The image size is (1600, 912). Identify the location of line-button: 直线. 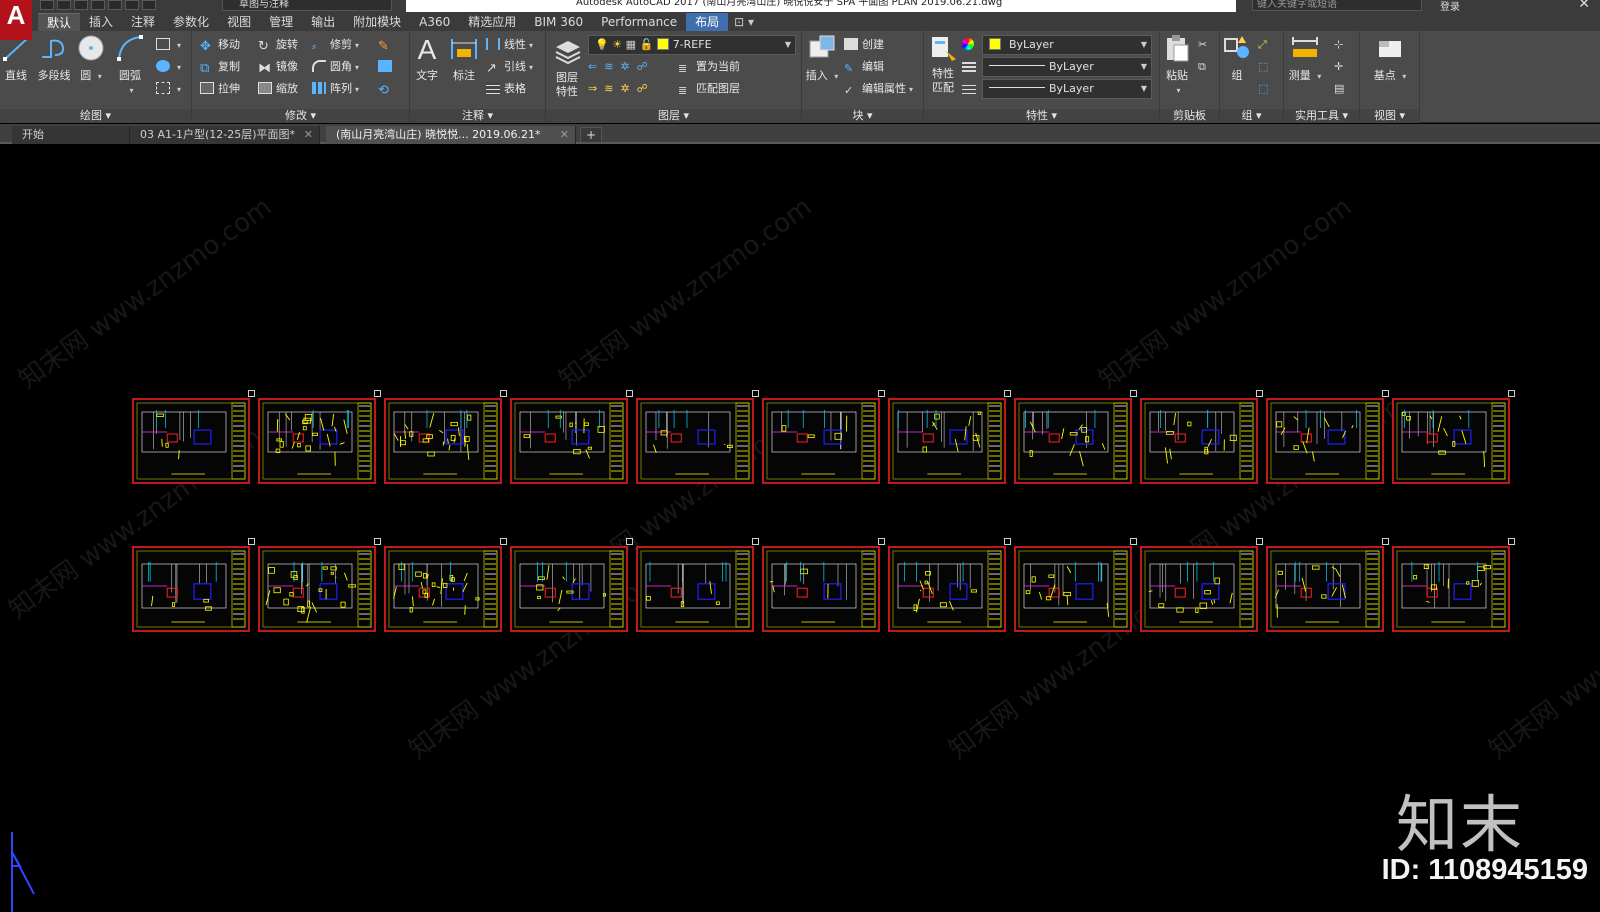
(16, 58).